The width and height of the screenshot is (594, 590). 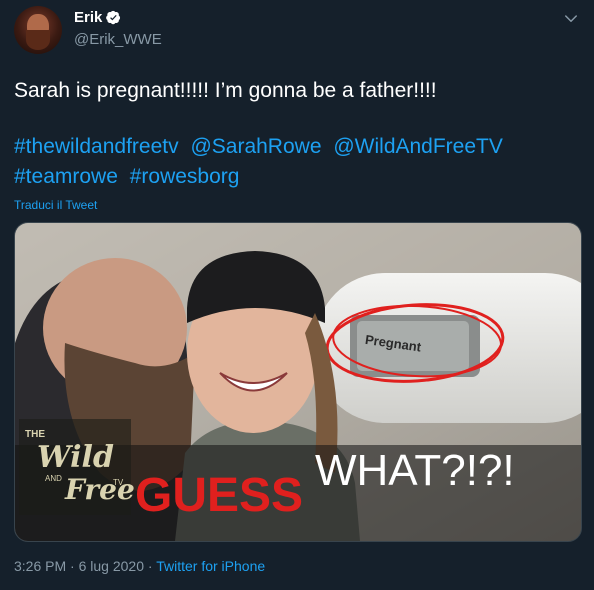 What do you see at coordinates (75, 457) in the screenshot?
I see `svg-text: Wild` at bounding box center [75, 457].